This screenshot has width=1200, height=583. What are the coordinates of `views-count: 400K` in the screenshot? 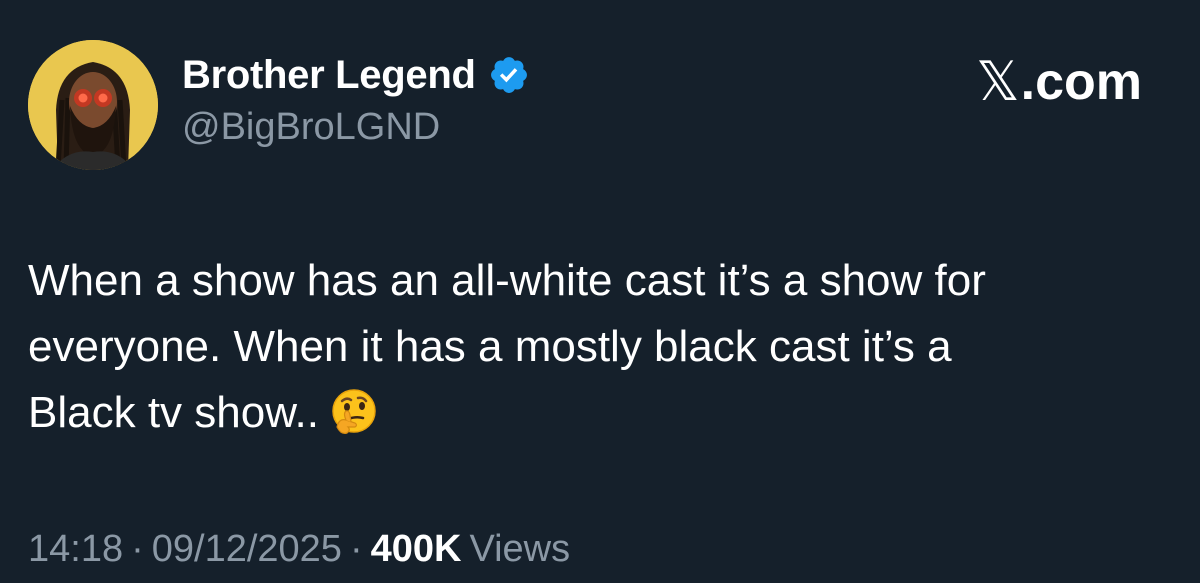 It's located at (416, 549).